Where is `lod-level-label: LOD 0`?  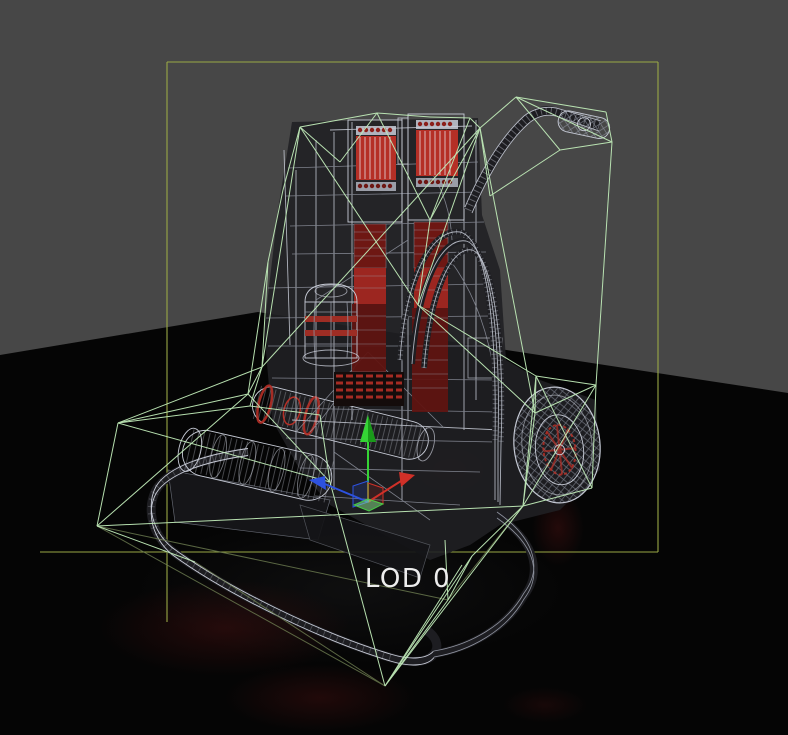 lod-level-label: LOD 0 is located at coordinates (408, 579).